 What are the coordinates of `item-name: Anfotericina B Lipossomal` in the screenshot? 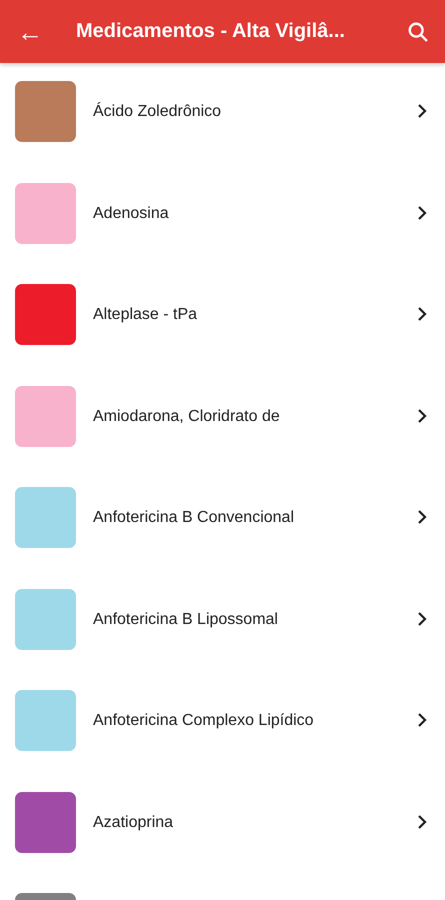 It's located at (186, 619).